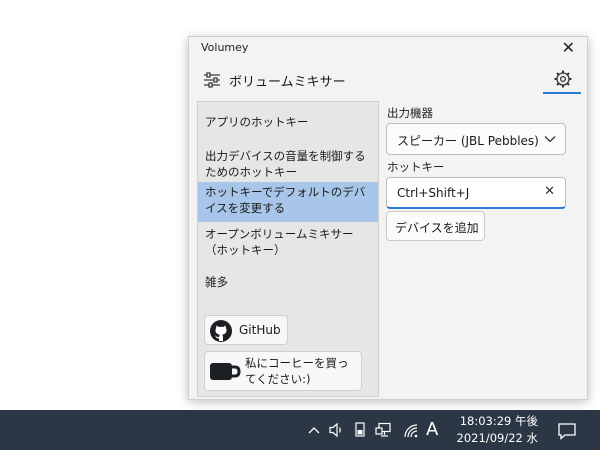 The height and width of the screenshot is (450, 600). Describe the element at coordinates (221, 331) in the screenshot. I see `github-icon` at that location.